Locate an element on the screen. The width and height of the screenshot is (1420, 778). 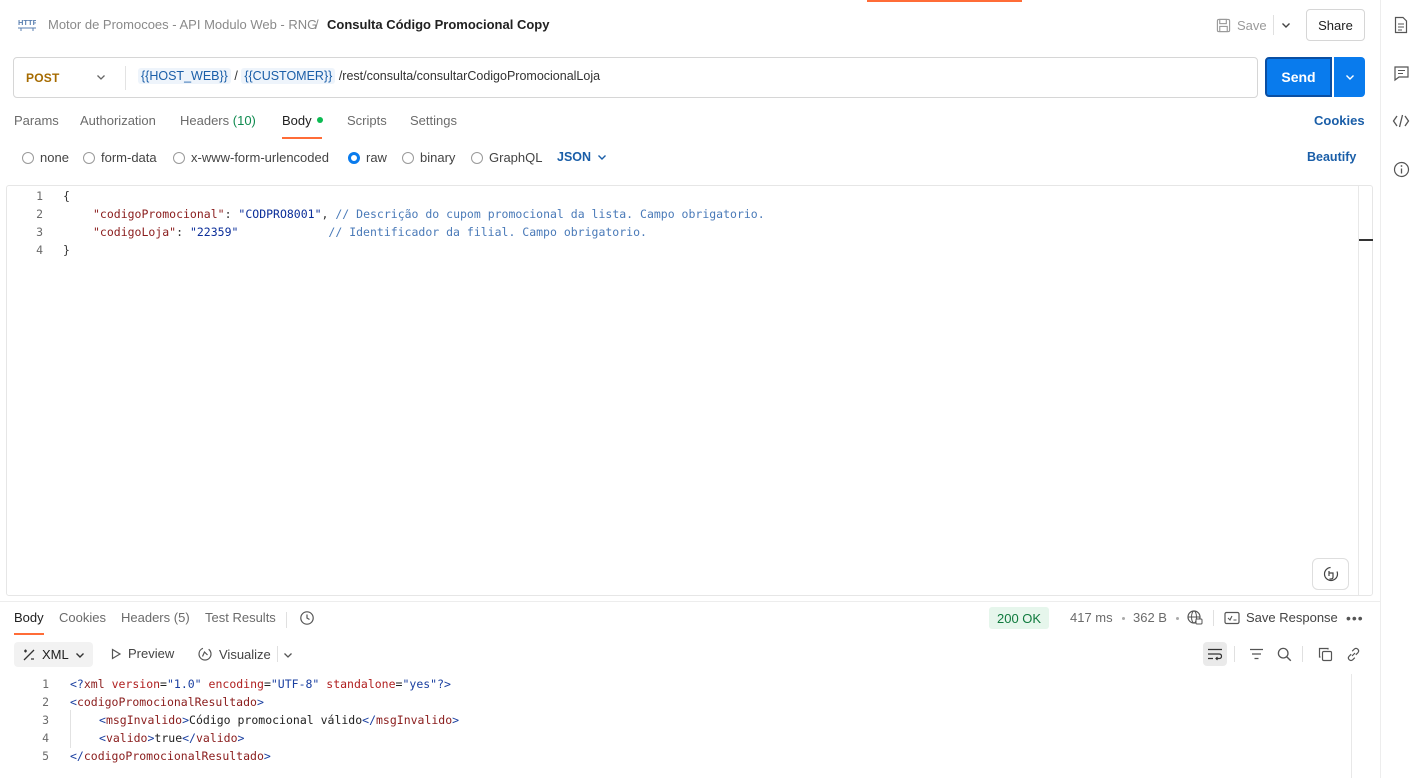
status-badge: 200 OK is located at coordinates (1019, 618).